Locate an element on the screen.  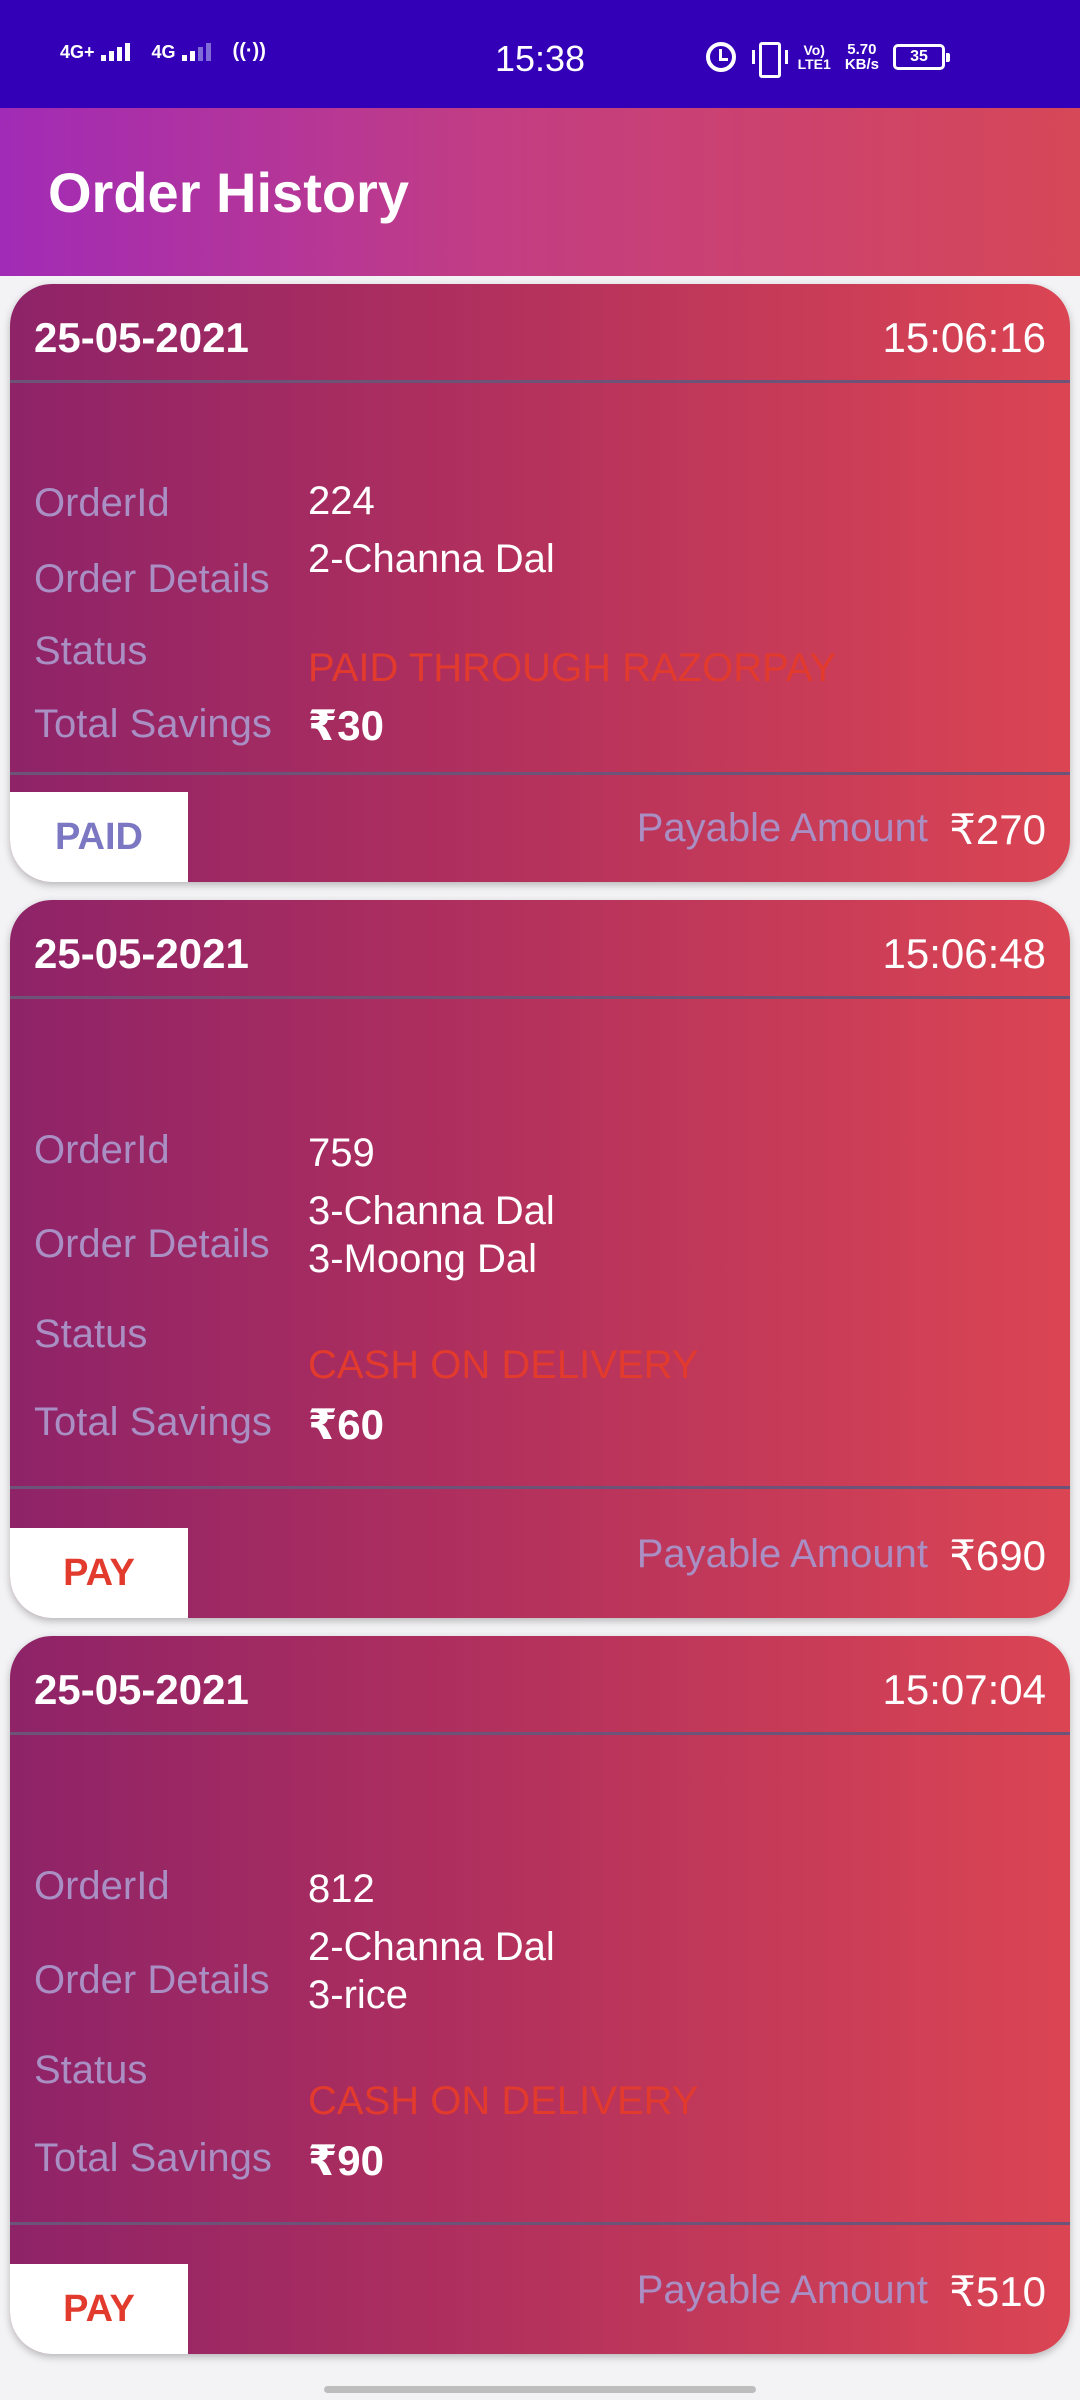
alarm-icon is located at coordinates (720, 57).